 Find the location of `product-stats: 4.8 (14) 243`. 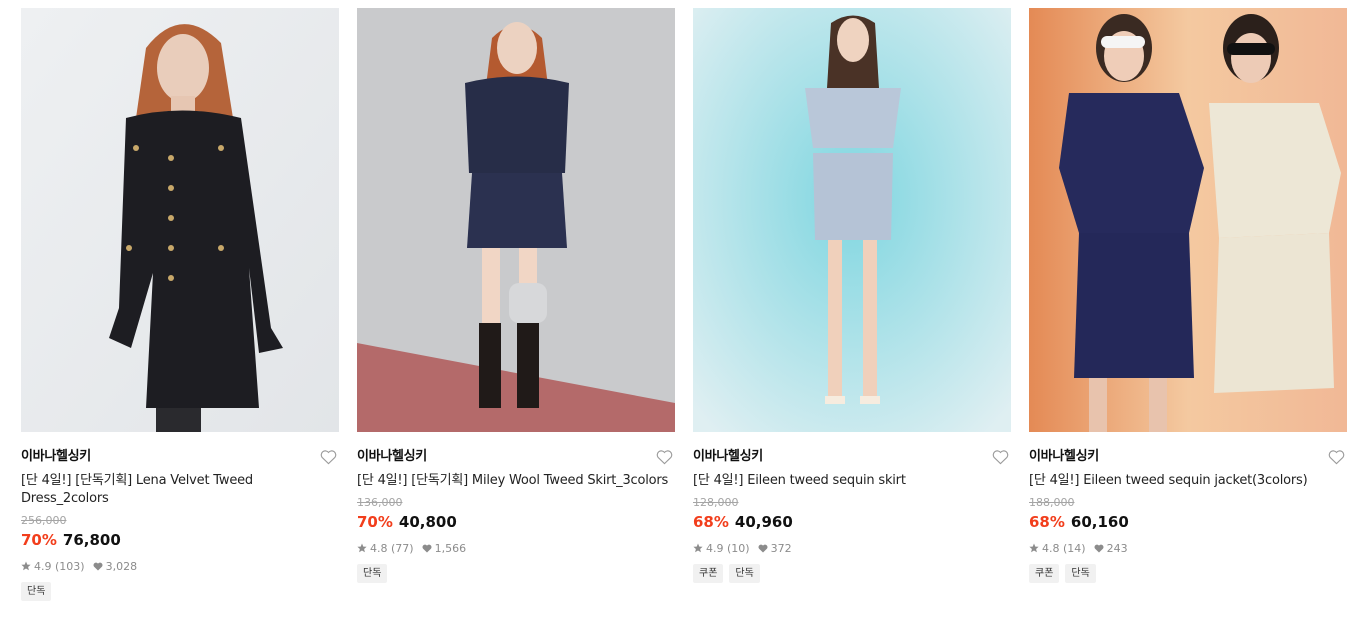

product-stats: 4.8 (14) 243 is located at coordinates (1188, 548).